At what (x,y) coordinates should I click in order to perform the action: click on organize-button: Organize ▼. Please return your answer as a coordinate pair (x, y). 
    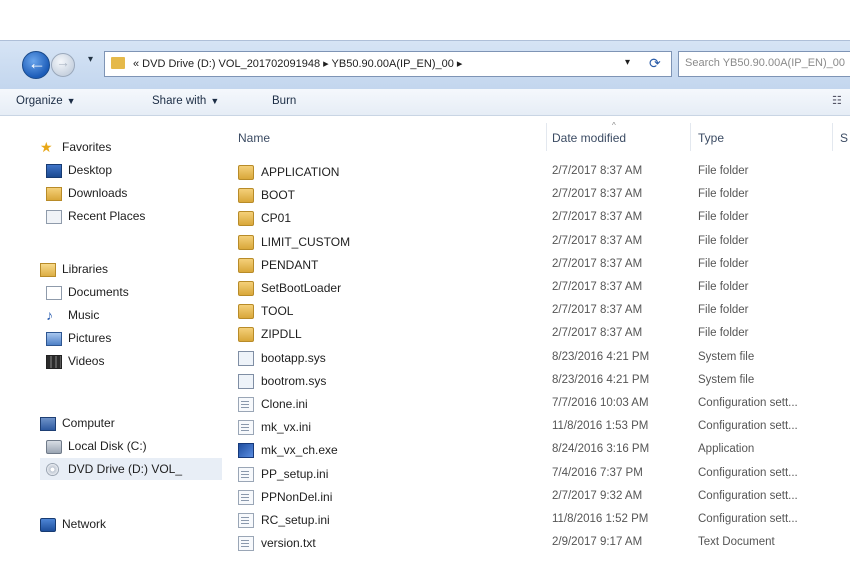
    Looking at the image, I should click on (46, 101).